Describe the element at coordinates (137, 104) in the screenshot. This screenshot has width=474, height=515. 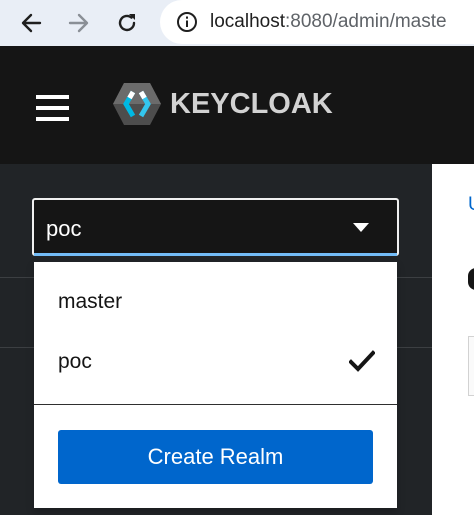
I see `keycloak-logo-icon` at that location.